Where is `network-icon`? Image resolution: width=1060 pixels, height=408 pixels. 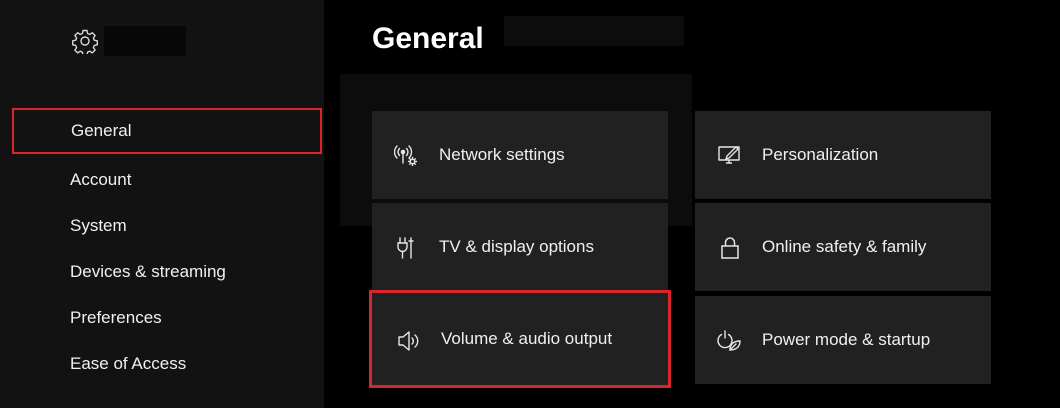
network-icon is located at coordinates (407, 156).